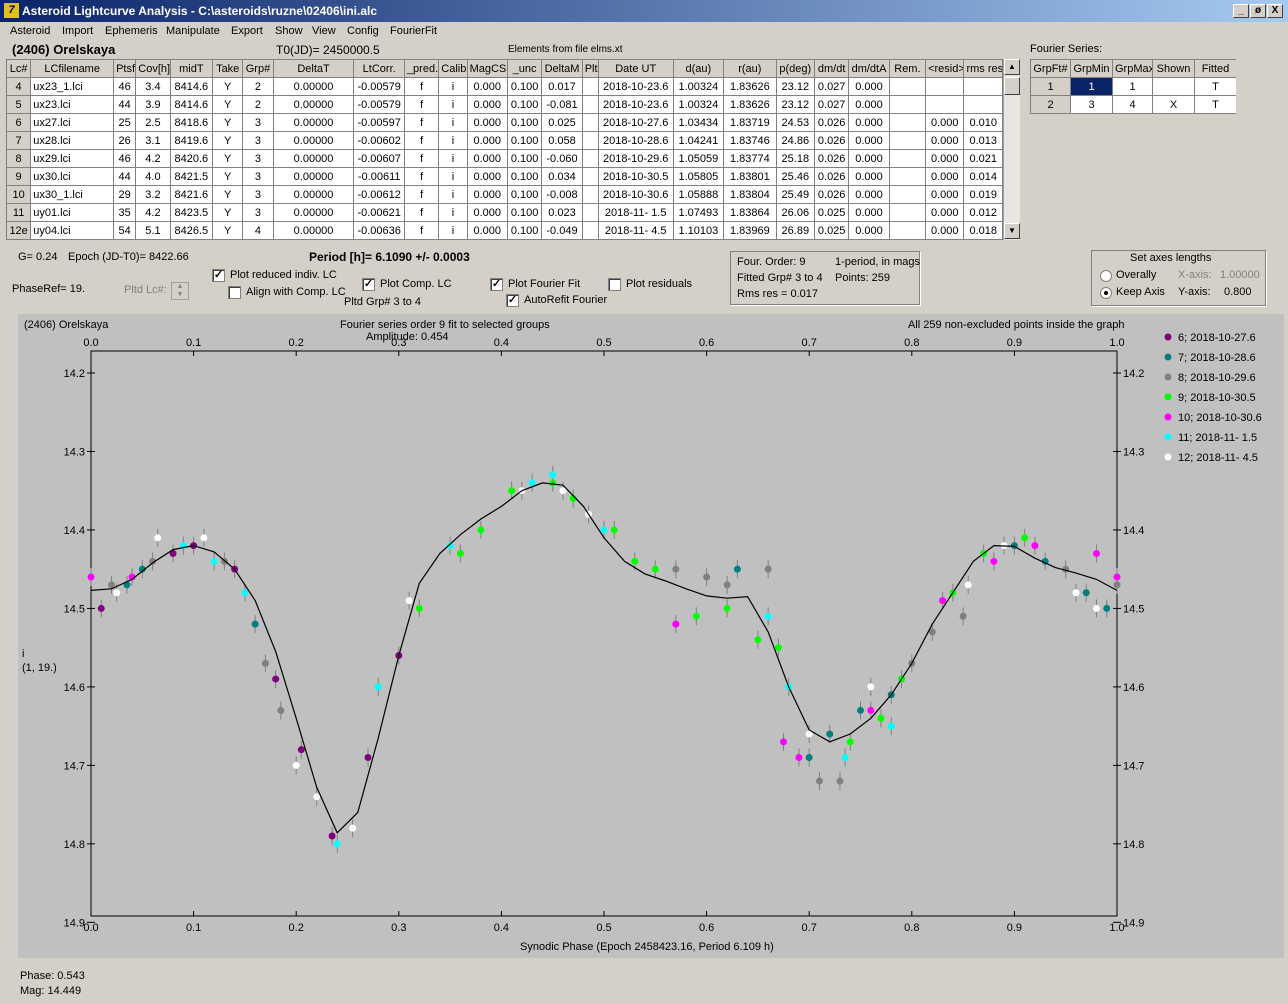  I want to click on table-cell: 25.49, so click(795, 194).